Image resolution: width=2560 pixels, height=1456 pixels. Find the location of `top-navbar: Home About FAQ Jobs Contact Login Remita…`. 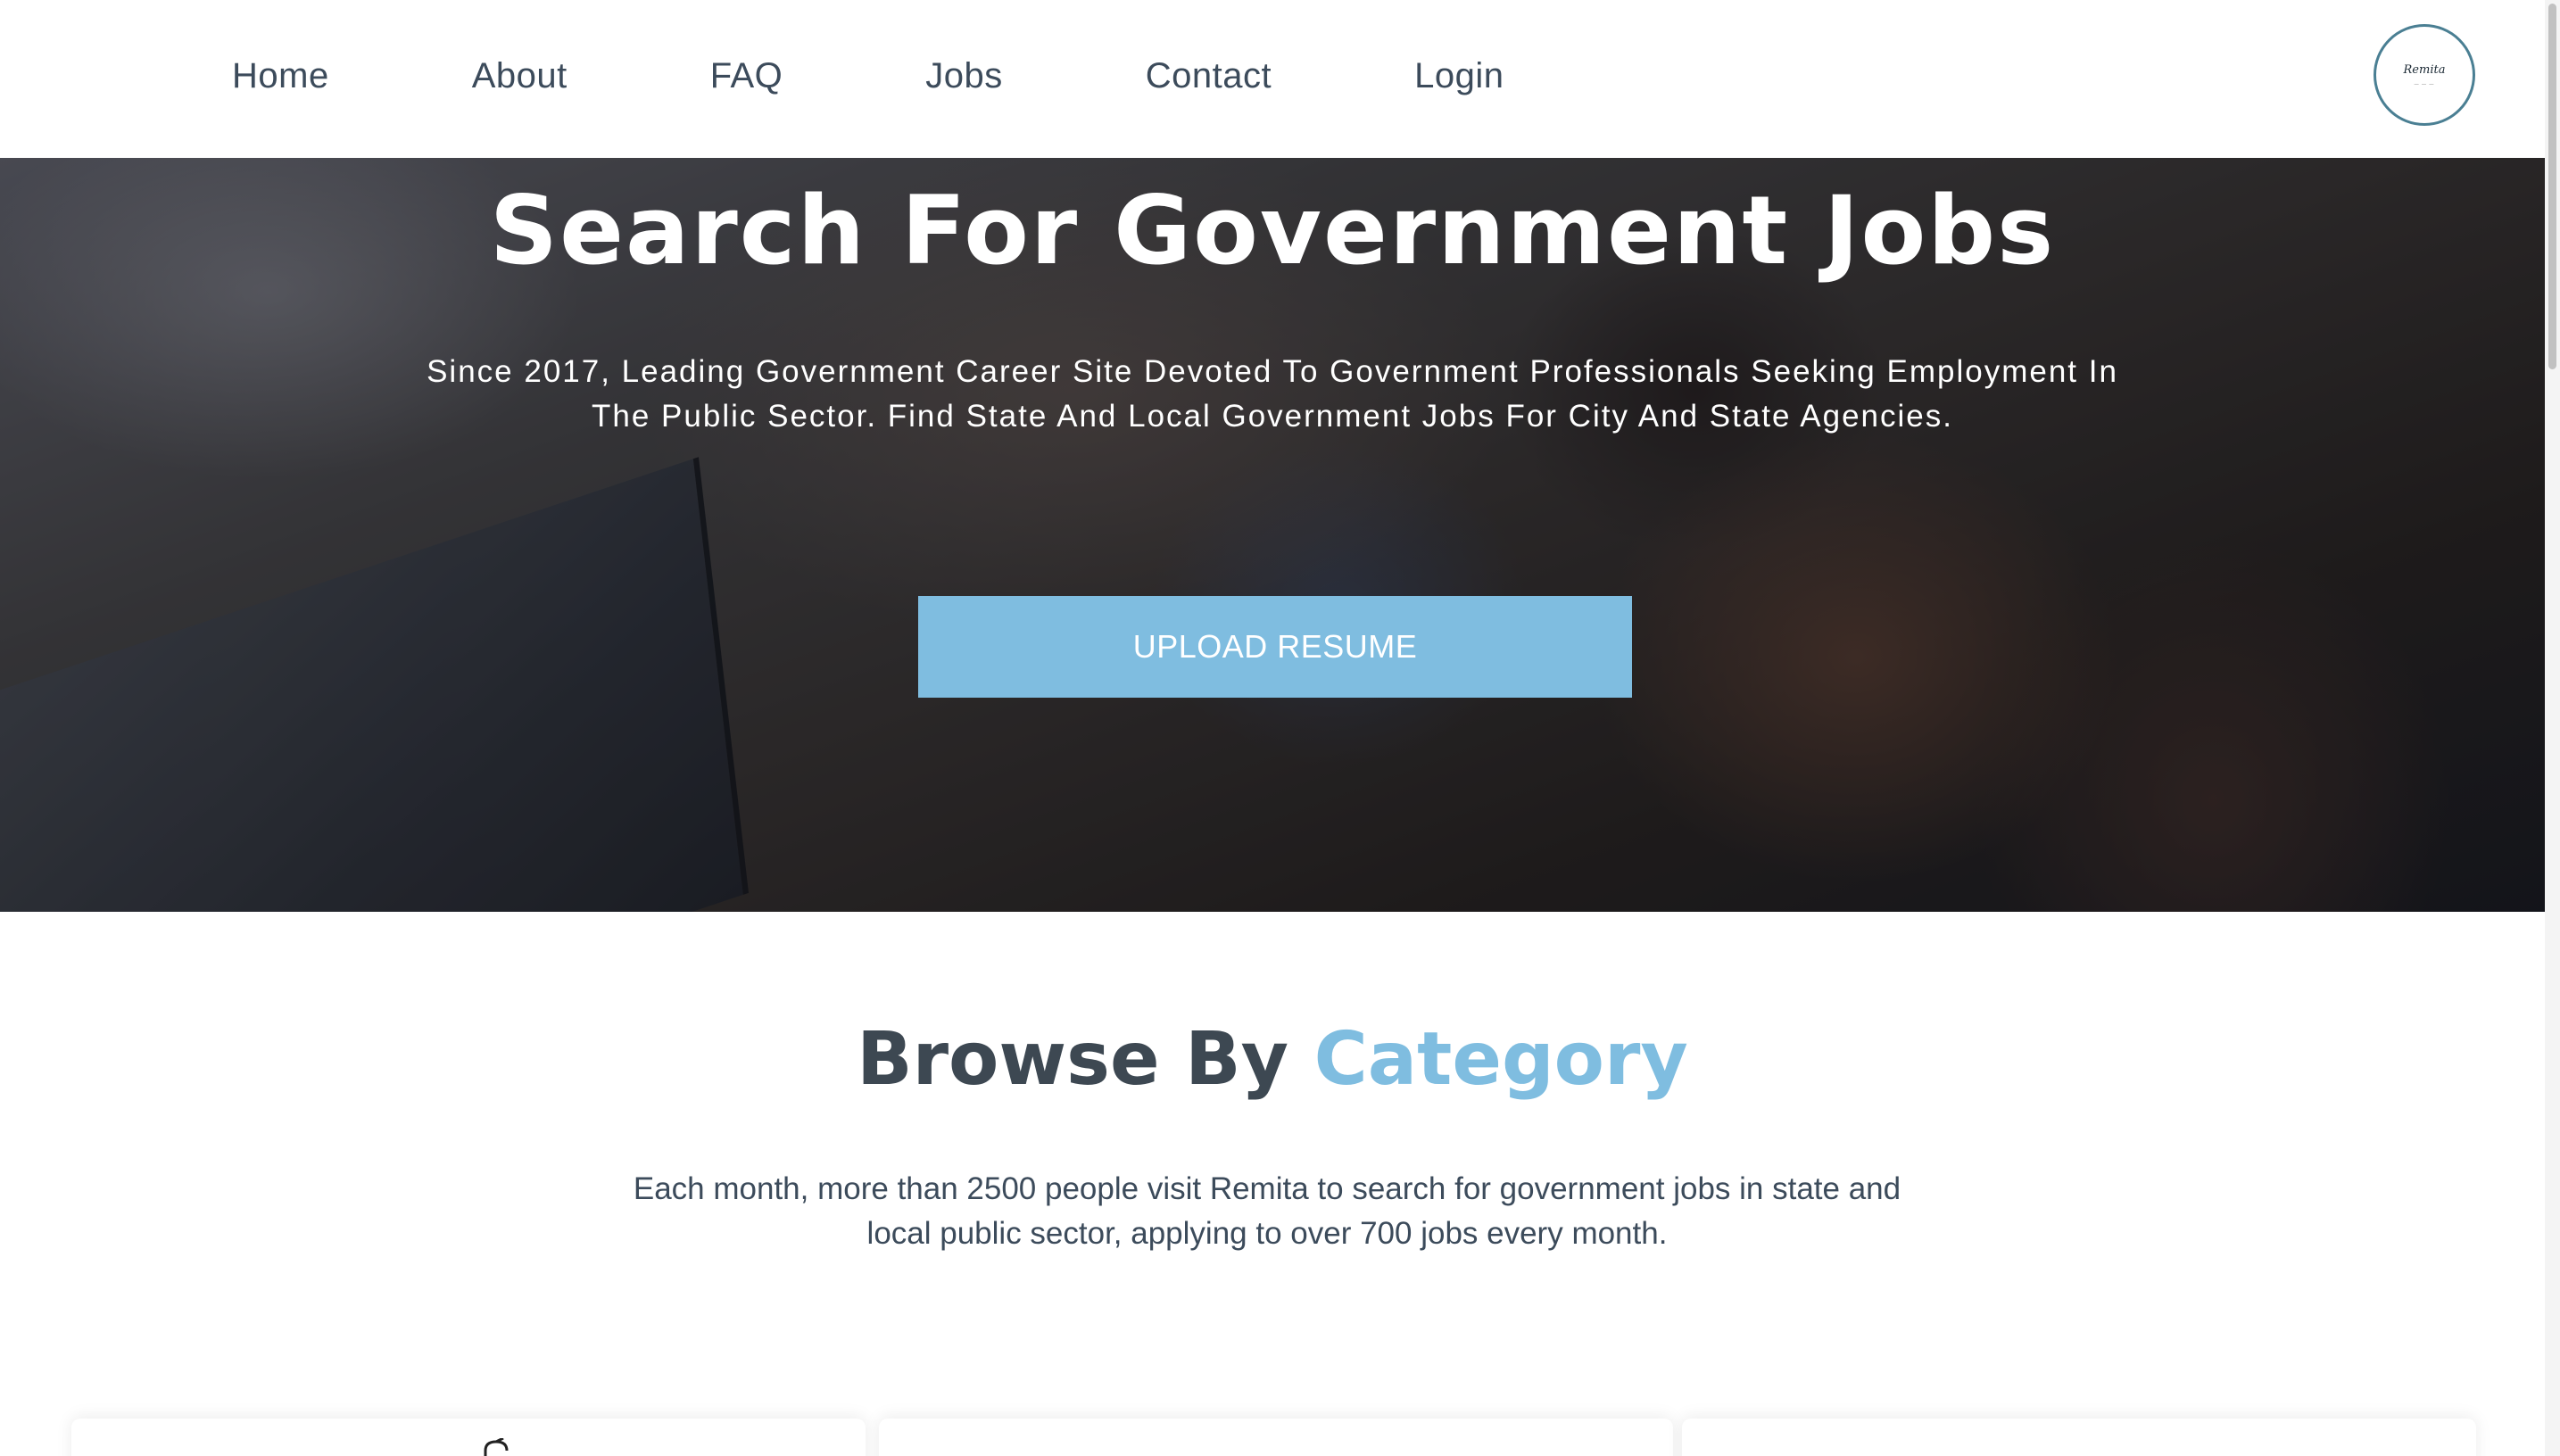

top-navbar: Home About FAQ Jobs Contact Login Remita… is located at coordinates (1272, 79).